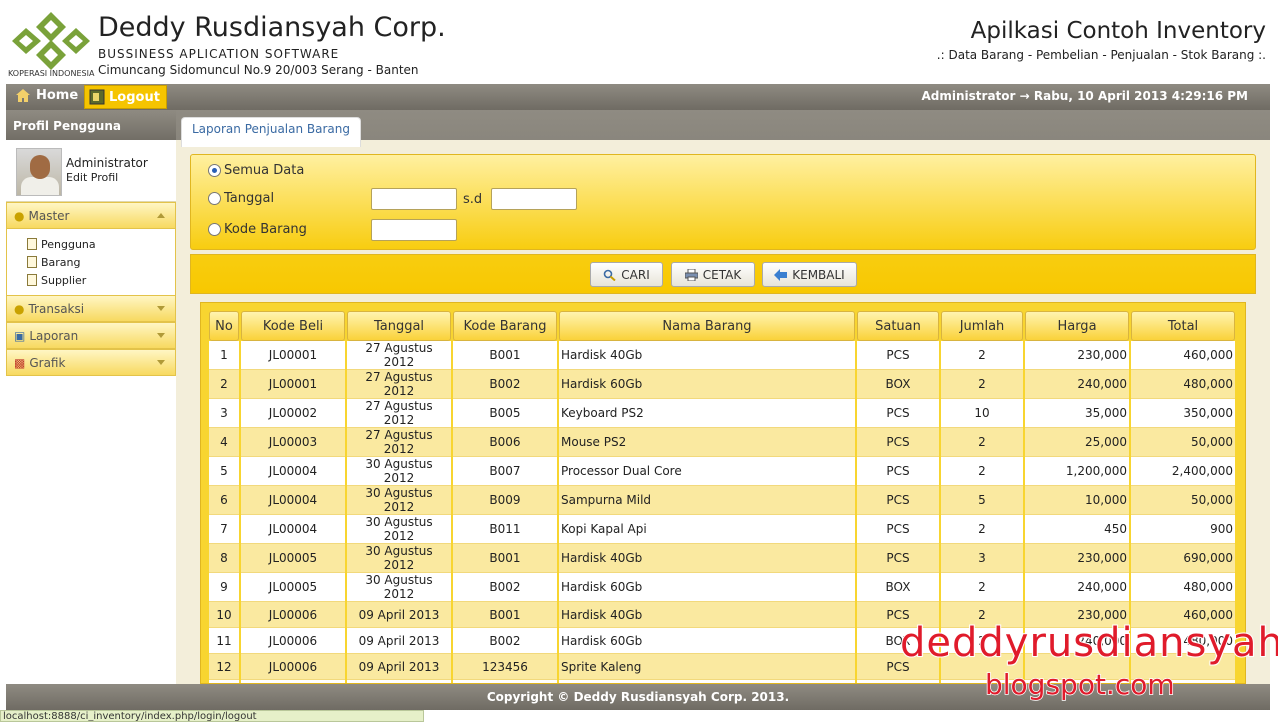 This screenshot has height=722, width=1278. Describe the element at coordinates (161, 215) in the screenshot. I see `chevron-up-icon` at that location.